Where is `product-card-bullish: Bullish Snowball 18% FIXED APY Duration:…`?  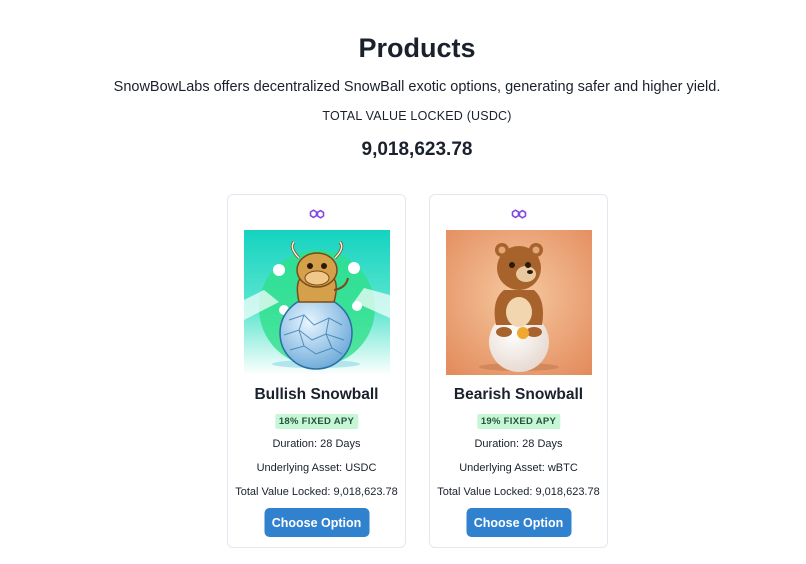 product-card-bullish: Bullish Snowball 18% FIXED APY Duration:… is located at coordinates (316, 371).